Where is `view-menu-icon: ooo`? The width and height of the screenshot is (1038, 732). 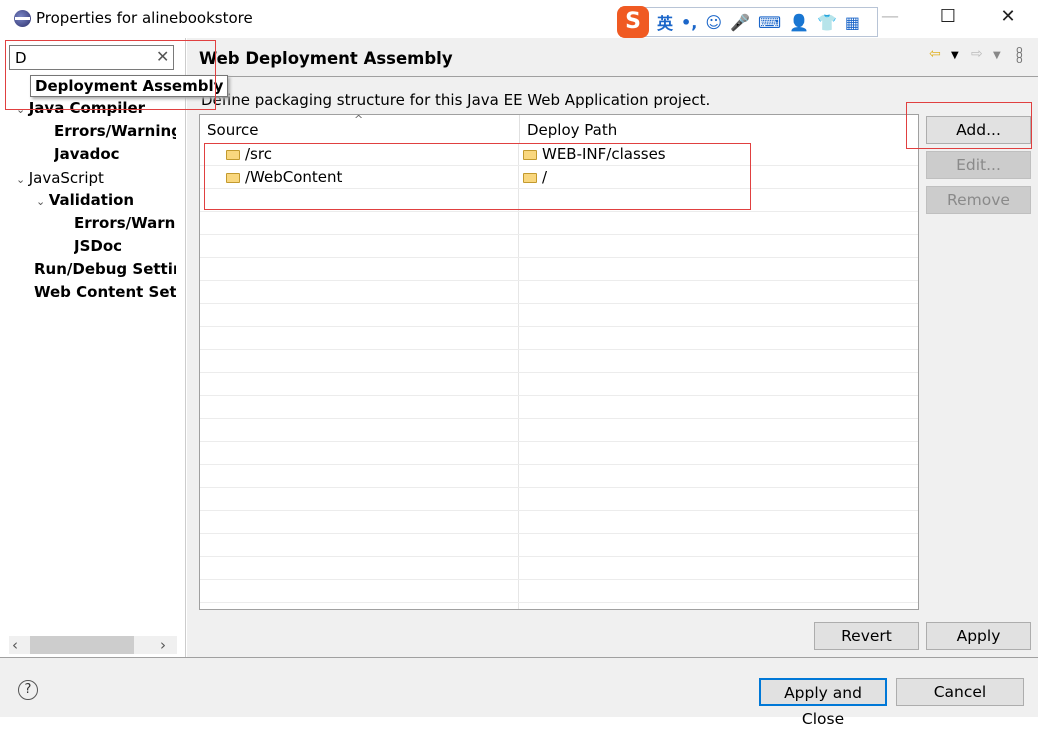
view-menu-icon: ooo is located at coordinates (1019, 54).